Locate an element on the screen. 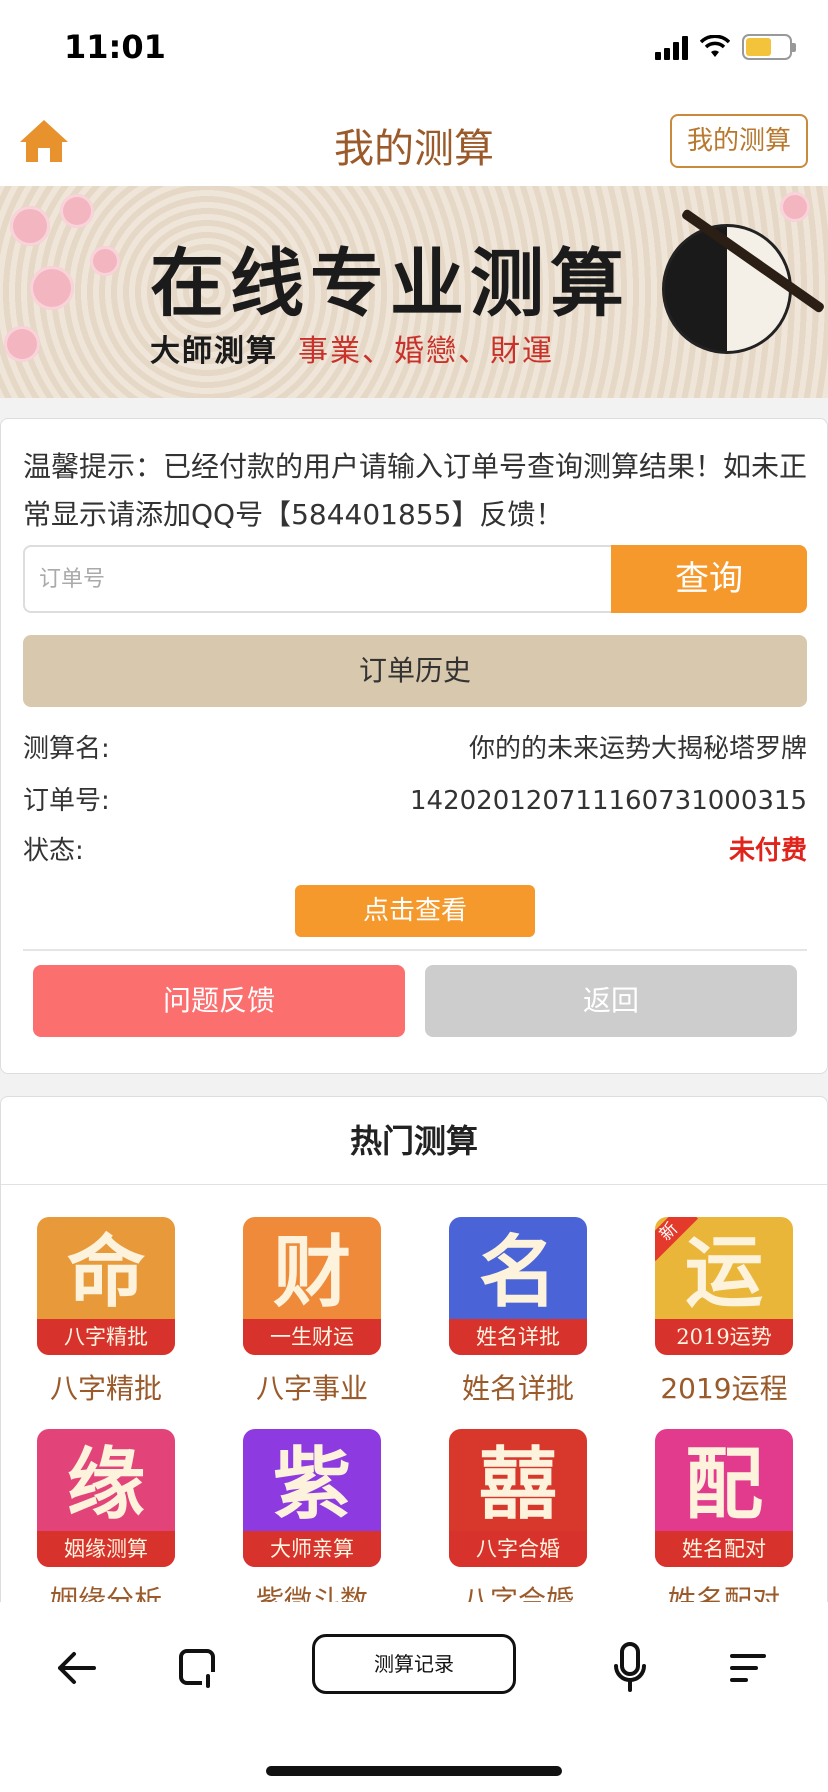 This screenshot has height=1792, width=828. reading-tile: 运 新 2019运势 2019运程 is located at coordinates (724, 1317).